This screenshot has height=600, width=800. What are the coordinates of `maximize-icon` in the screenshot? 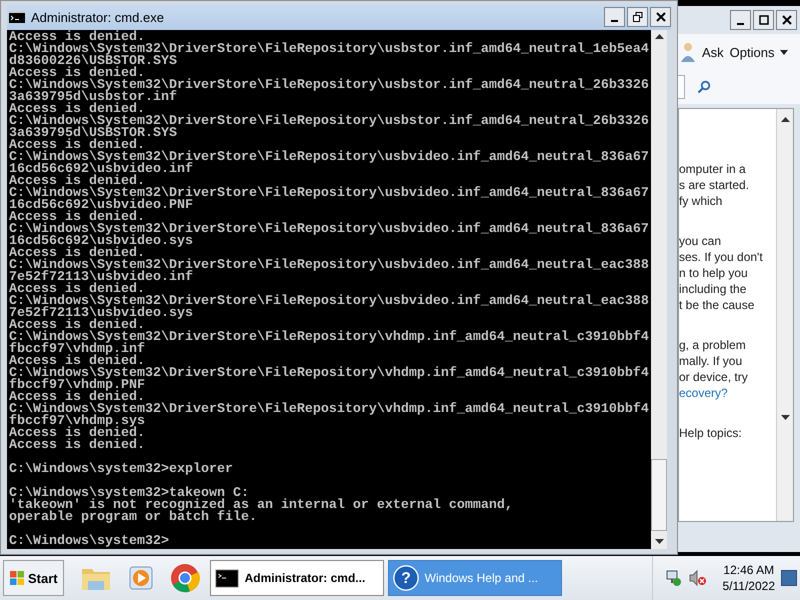 It's located at (763, 20).